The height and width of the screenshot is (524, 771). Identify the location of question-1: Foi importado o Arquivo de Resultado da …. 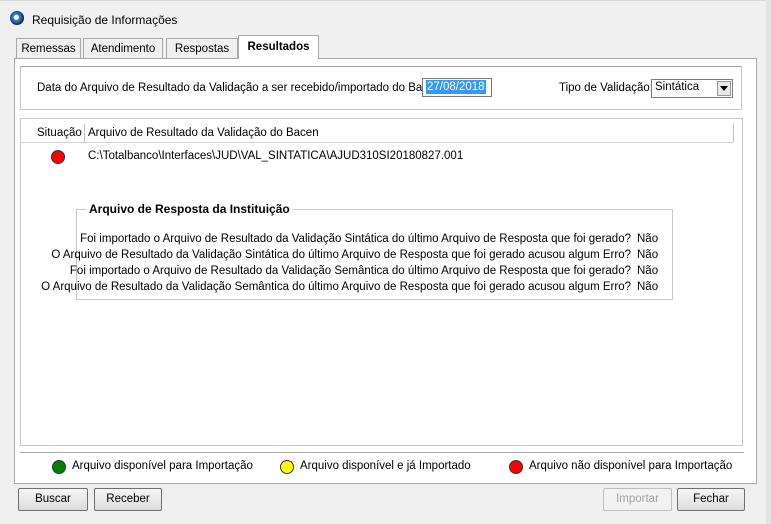
(355, 239).